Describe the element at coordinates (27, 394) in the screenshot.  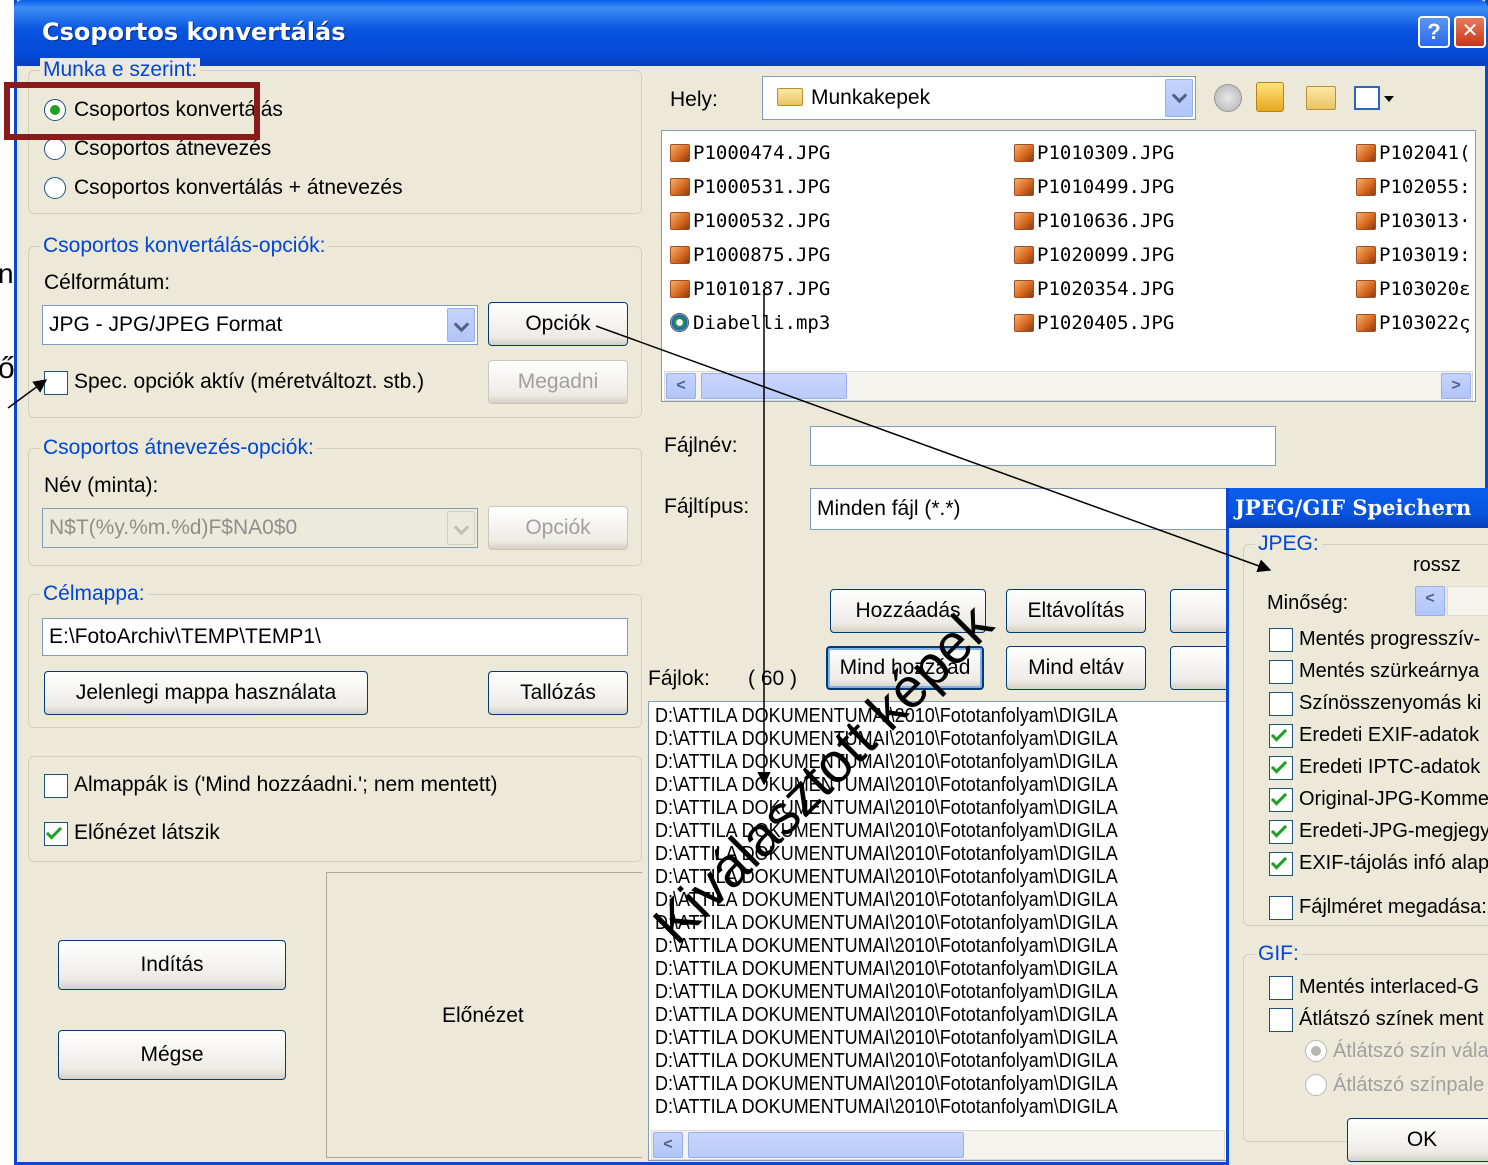
I see `annotation-arrow-spec` at that location.